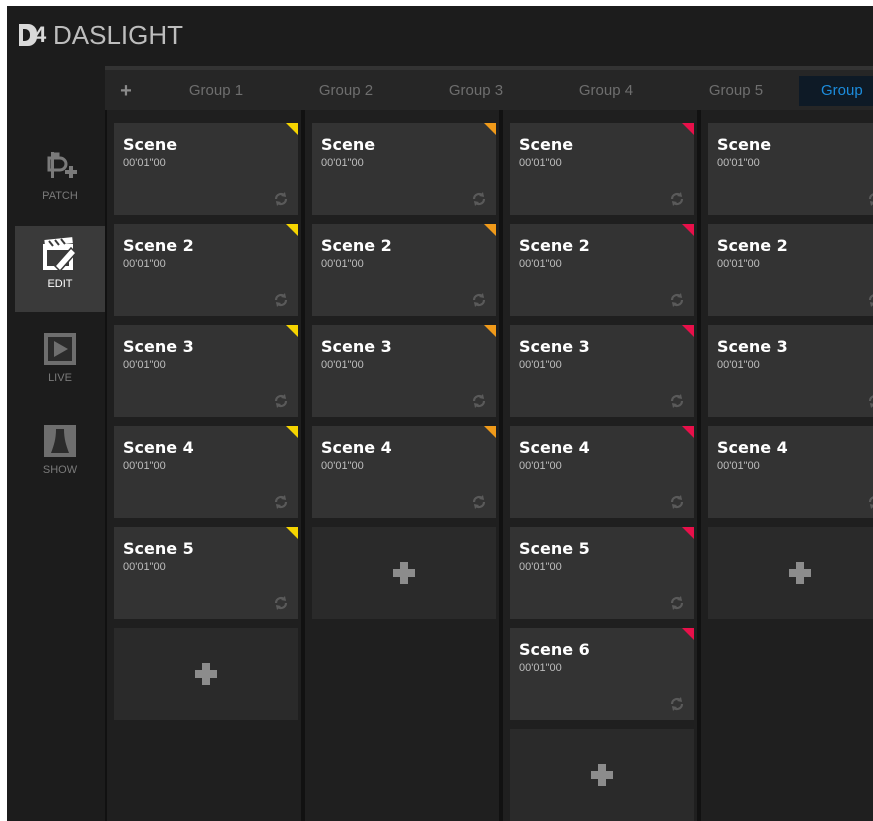 This screenshot has width=873, height=821. Describe the element at coordinates (118, 35) in the screenshot. I see `logo-text: DASLIGHT` at that location.